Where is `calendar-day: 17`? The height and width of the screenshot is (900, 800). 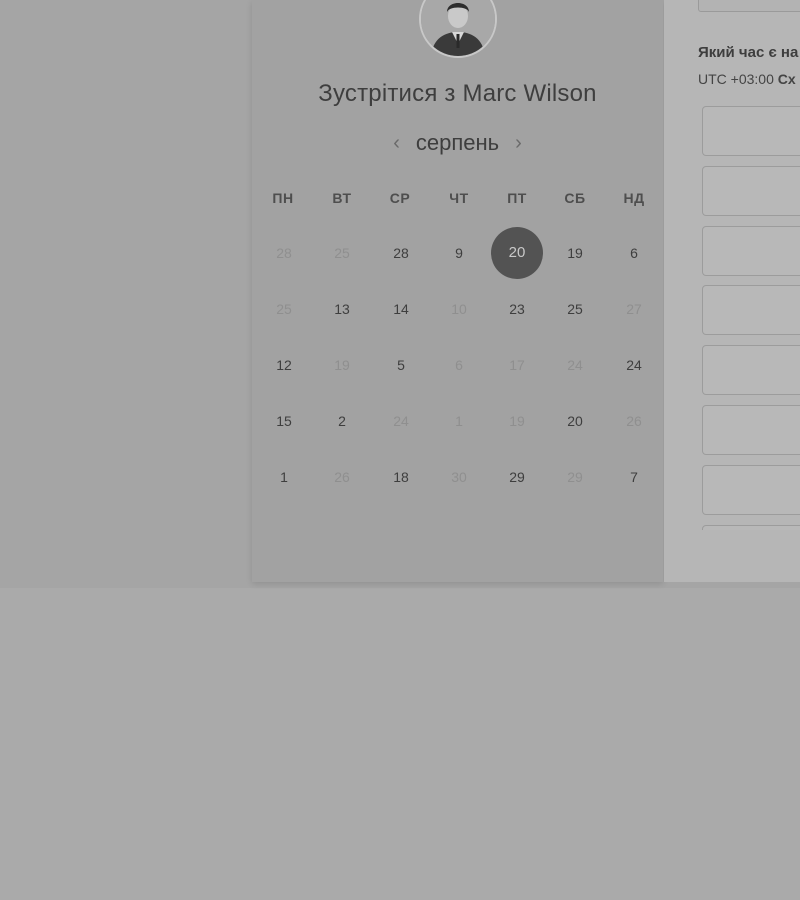 calendar-day: 17 is located at coordinates (517, 365).